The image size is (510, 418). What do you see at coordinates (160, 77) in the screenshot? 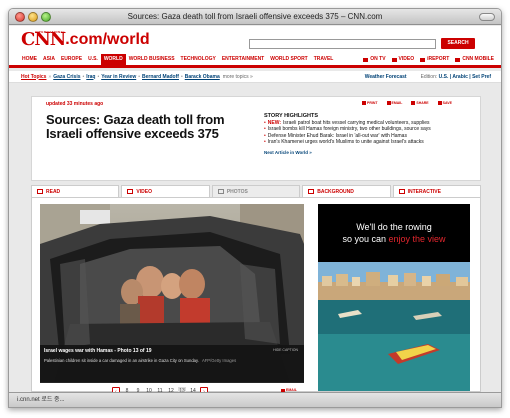
I see `topic-link: Bernard Madoff` at bounding box center [160, 77].